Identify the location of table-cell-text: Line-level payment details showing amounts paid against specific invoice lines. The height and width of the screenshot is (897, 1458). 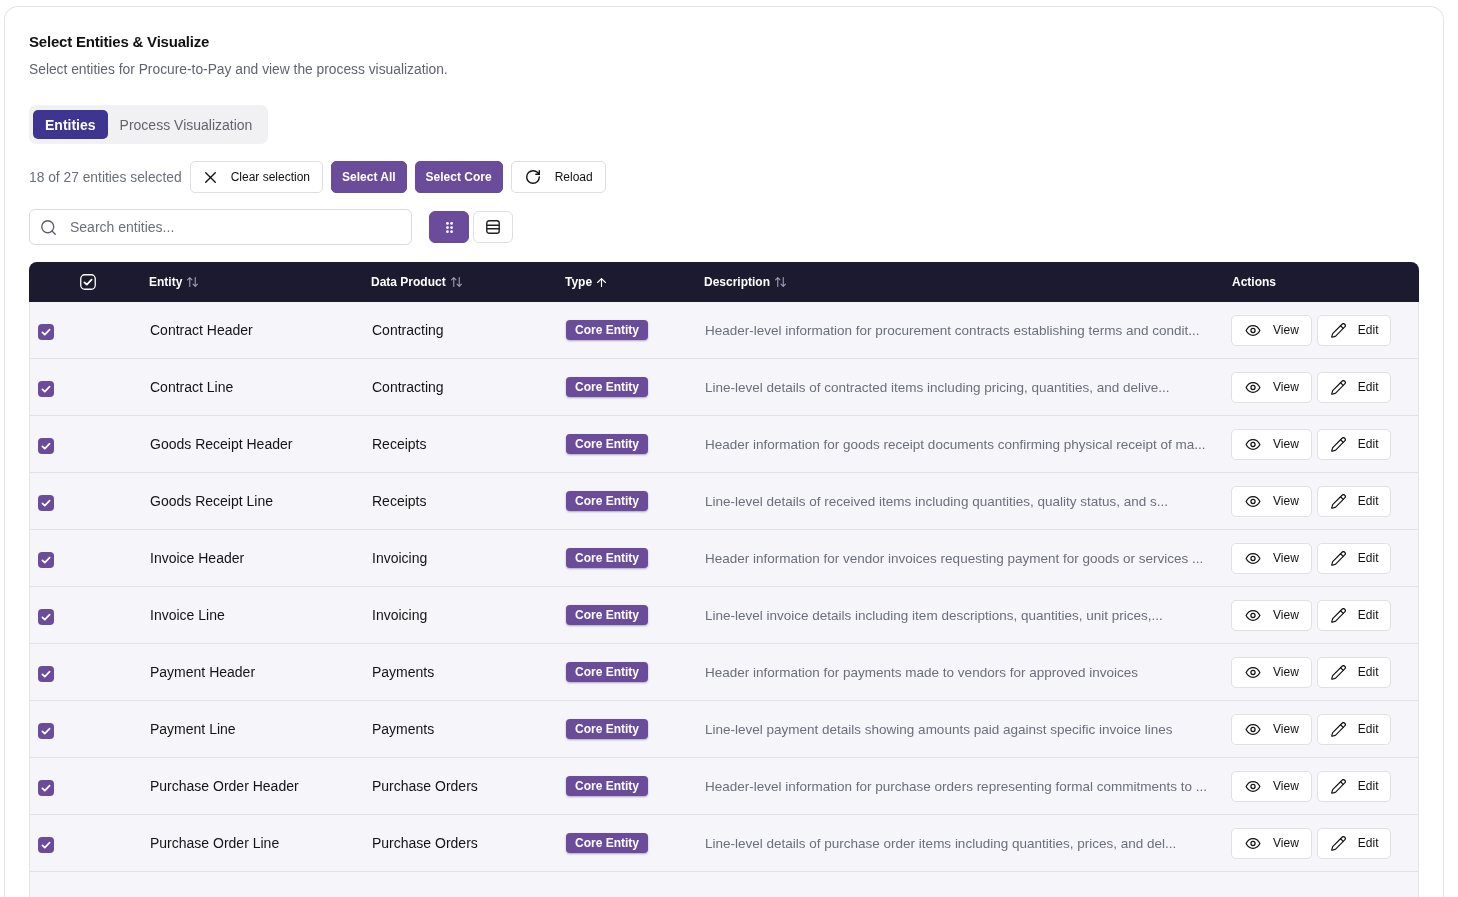
(939, 729).